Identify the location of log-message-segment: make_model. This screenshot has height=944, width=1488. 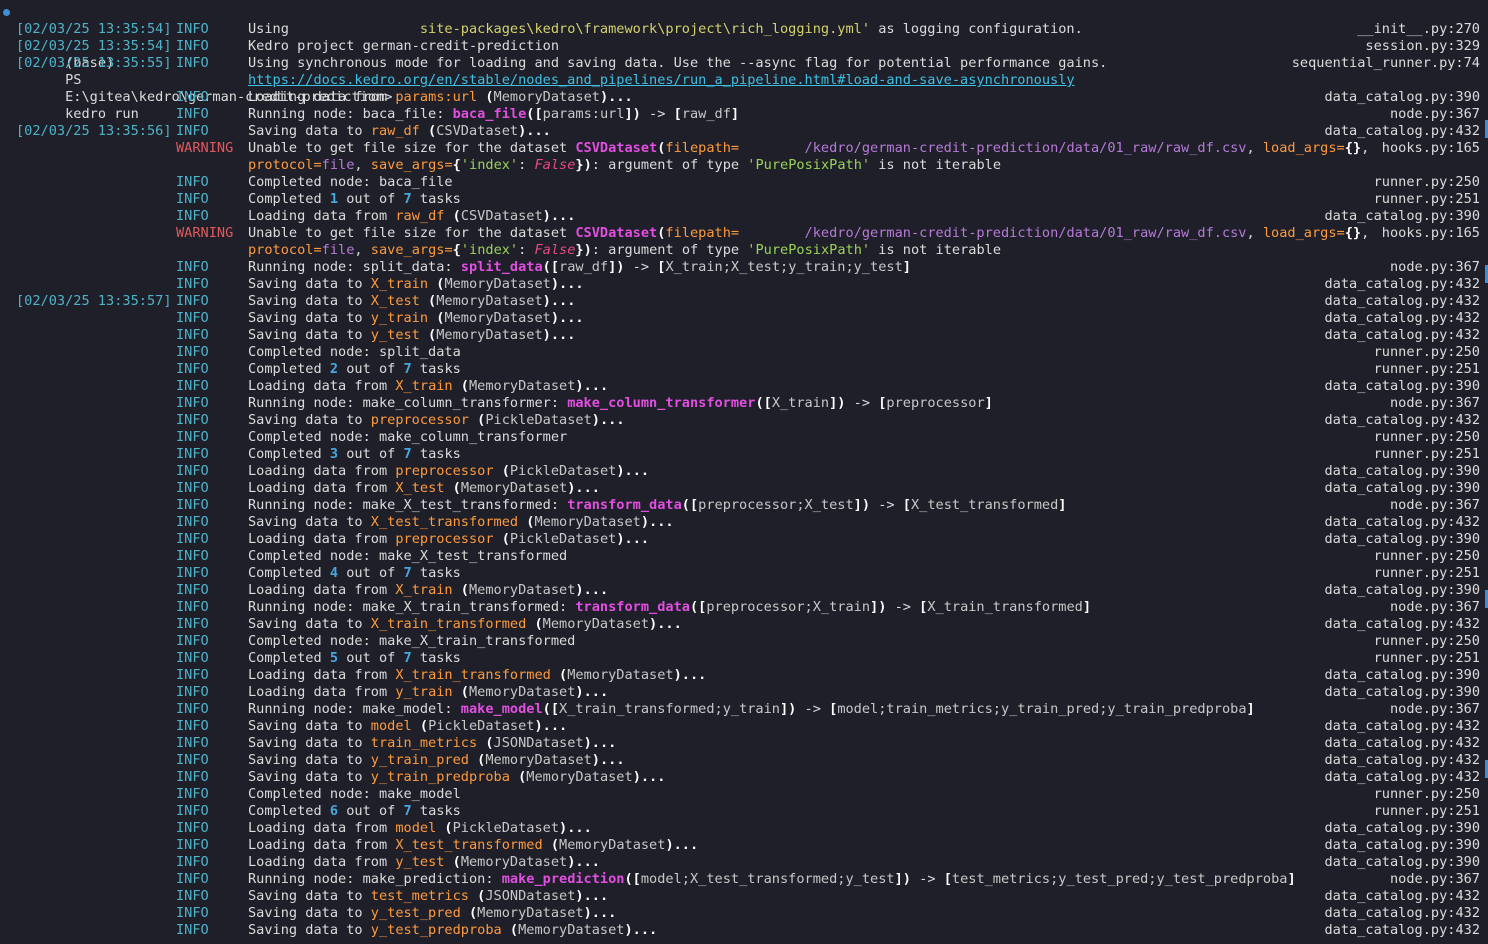
(501, 709).